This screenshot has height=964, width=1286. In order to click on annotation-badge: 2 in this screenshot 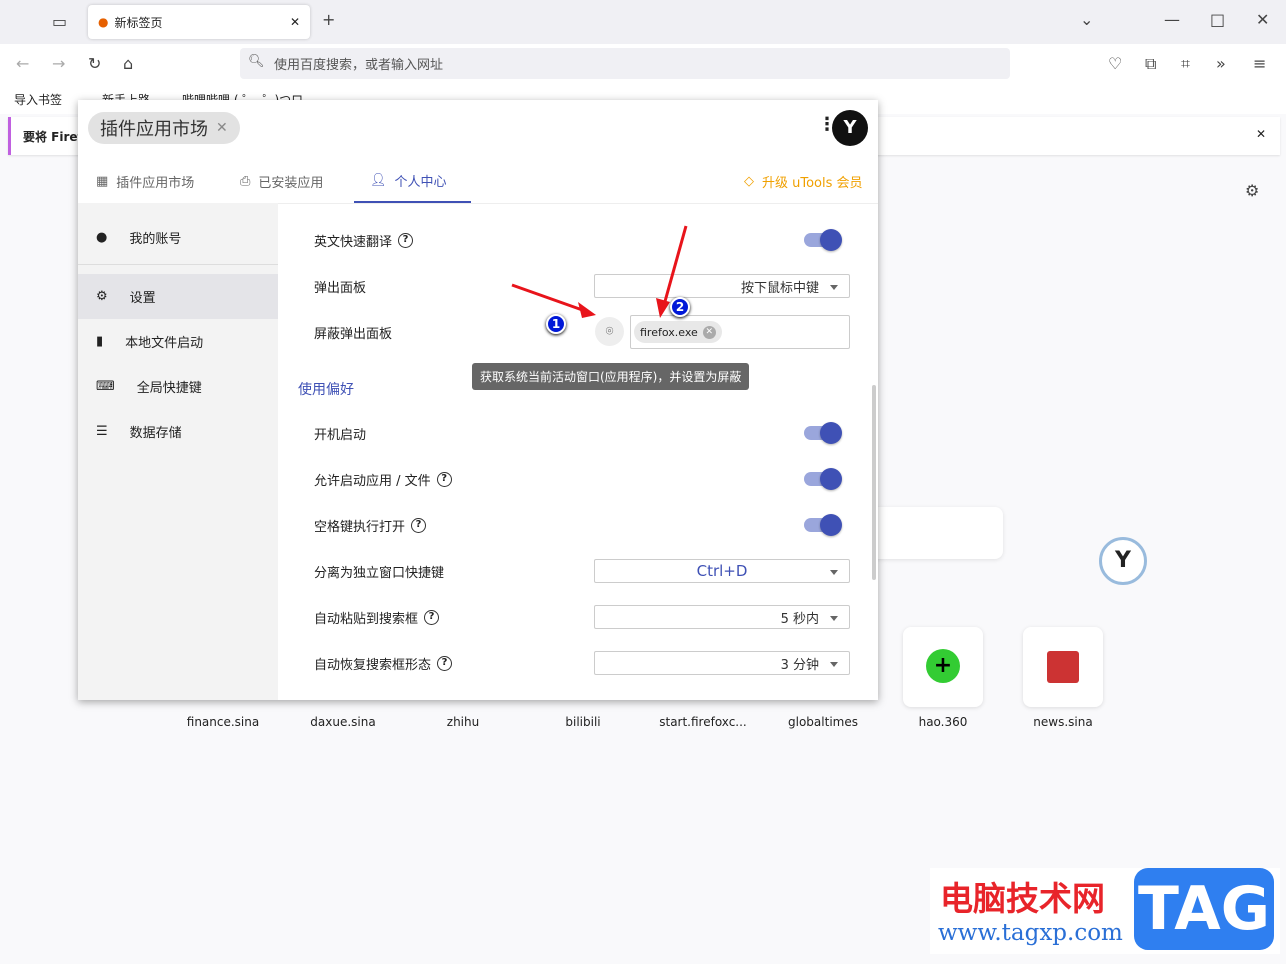, I will do `click(680, 307)`.